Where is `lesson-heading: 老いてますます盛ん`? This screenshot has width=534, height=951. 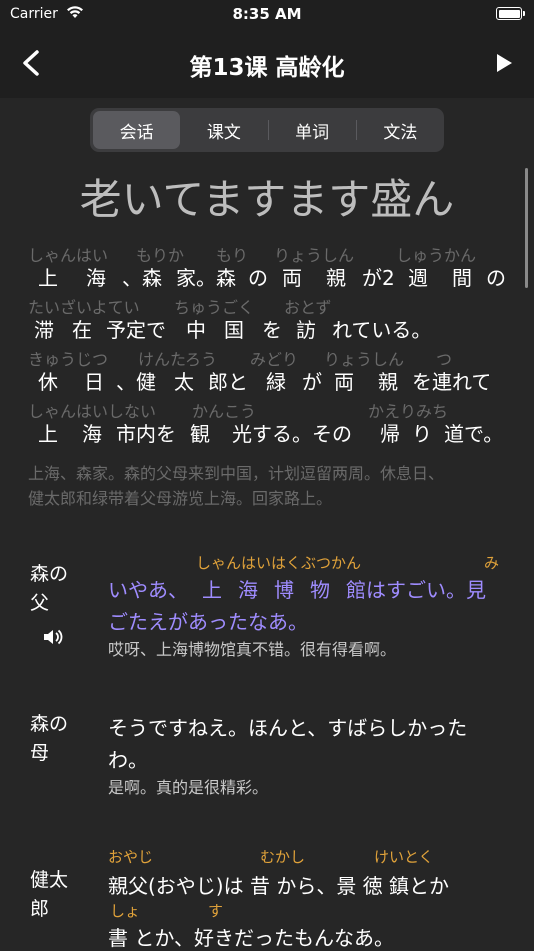
lesson-heading: 老いてますます盛ん is located at coordinates (267, 199).